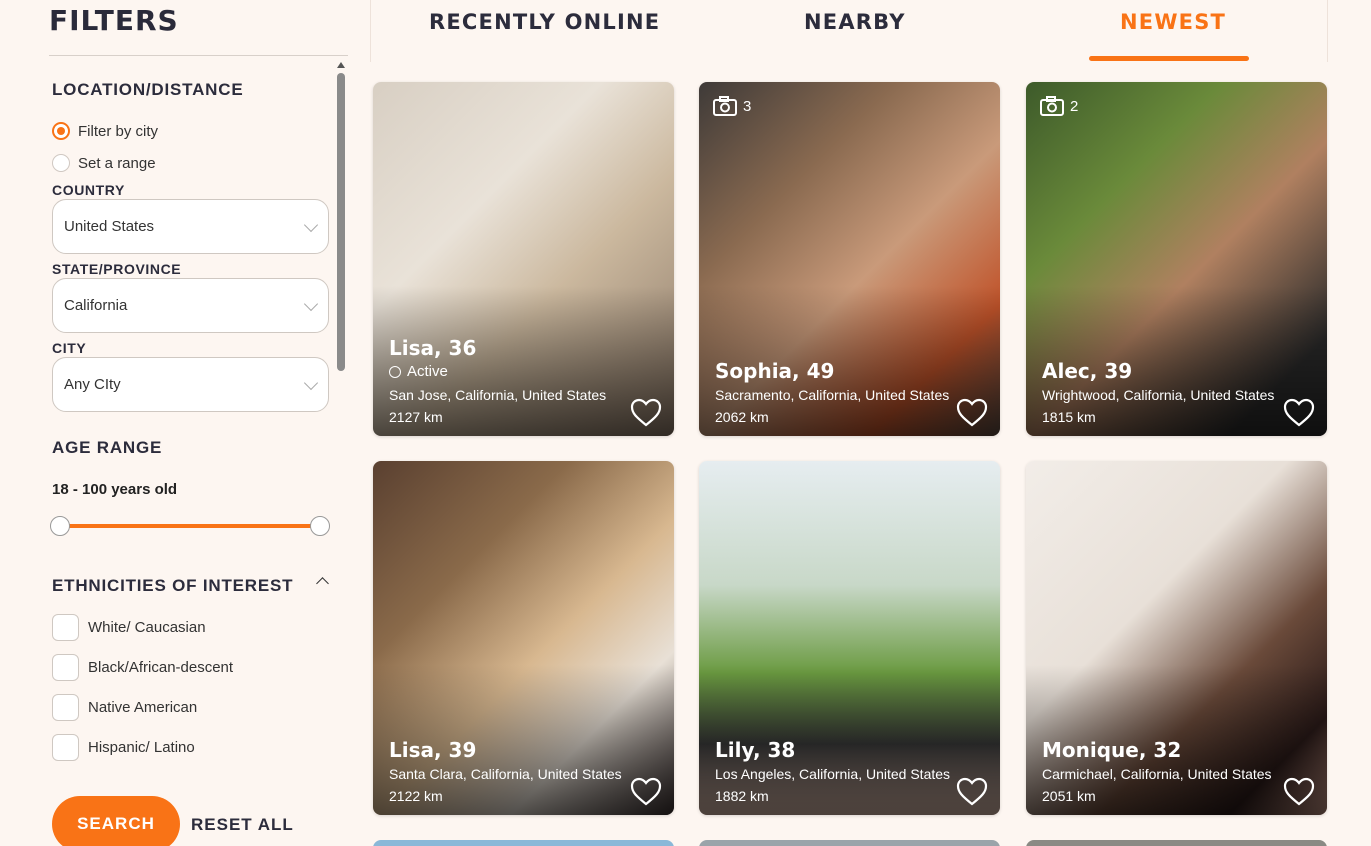  Describe the element at coordinates (427, 371) in the screenshot. I see `status-label: Active` at that location.